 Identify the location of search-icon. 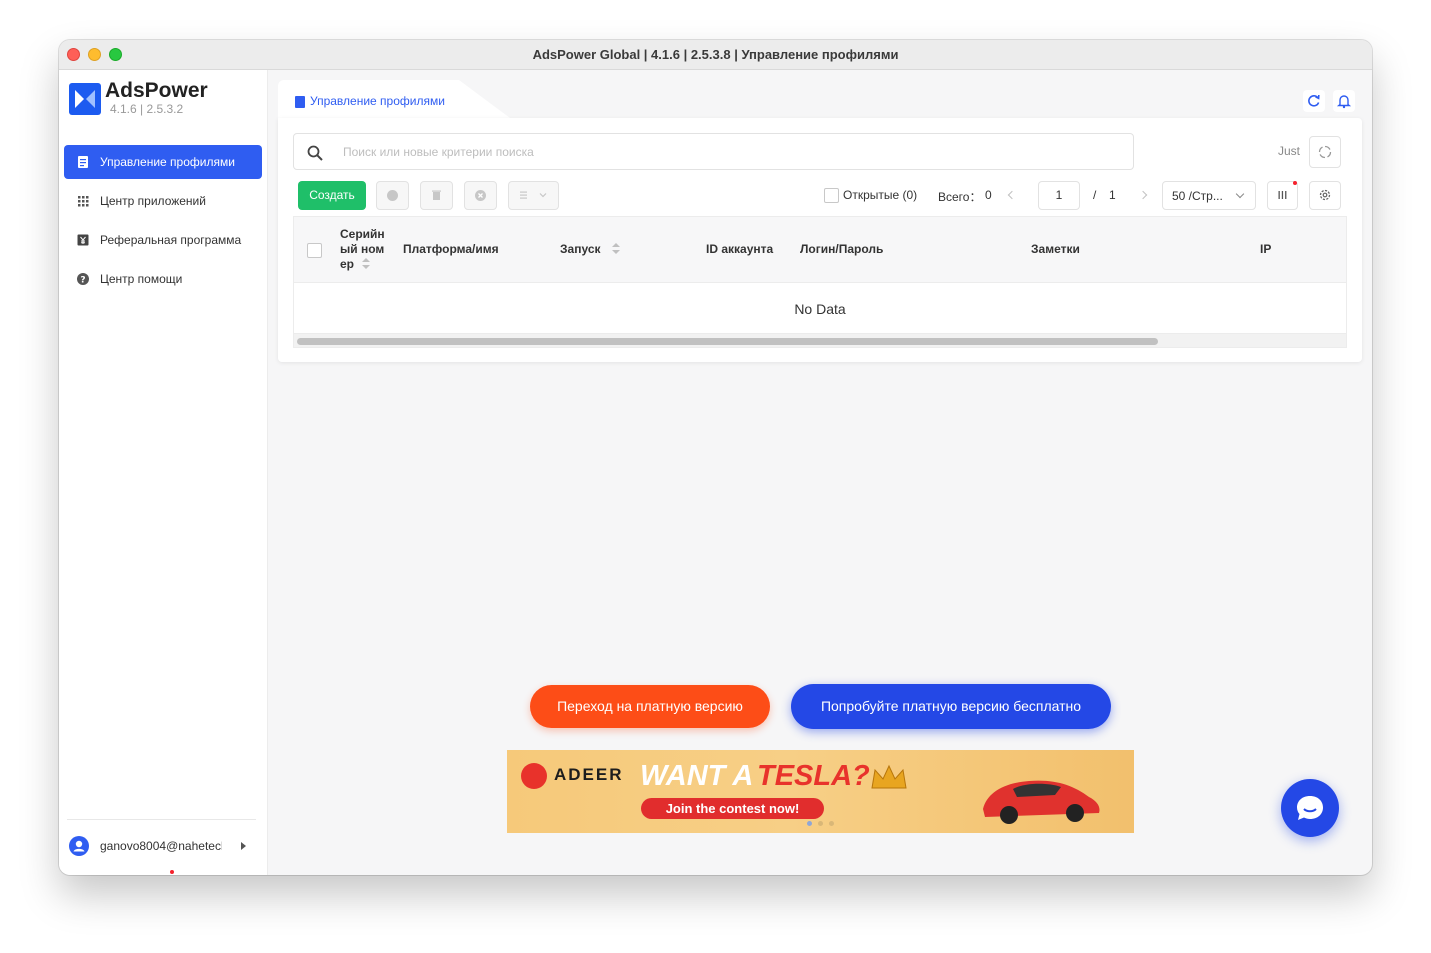
(315, 153).